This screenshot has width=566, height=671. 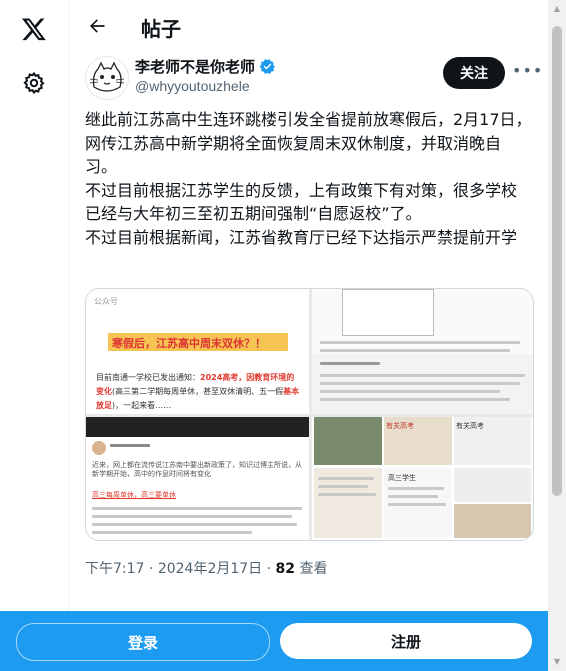 I want to click on scroll-down-icon: ▼, so click(x=557, y=662).